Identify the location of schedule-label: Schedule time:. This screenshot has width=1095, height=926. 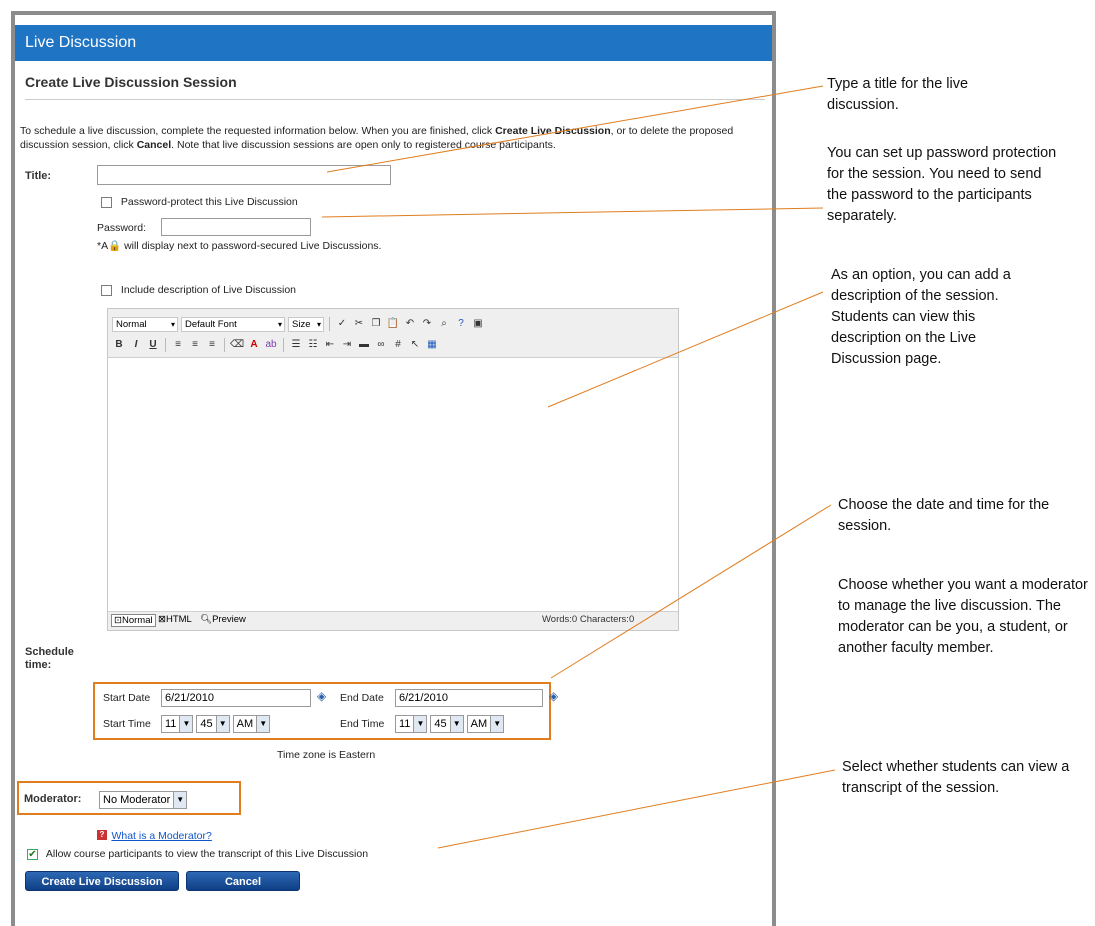
(49, 658).